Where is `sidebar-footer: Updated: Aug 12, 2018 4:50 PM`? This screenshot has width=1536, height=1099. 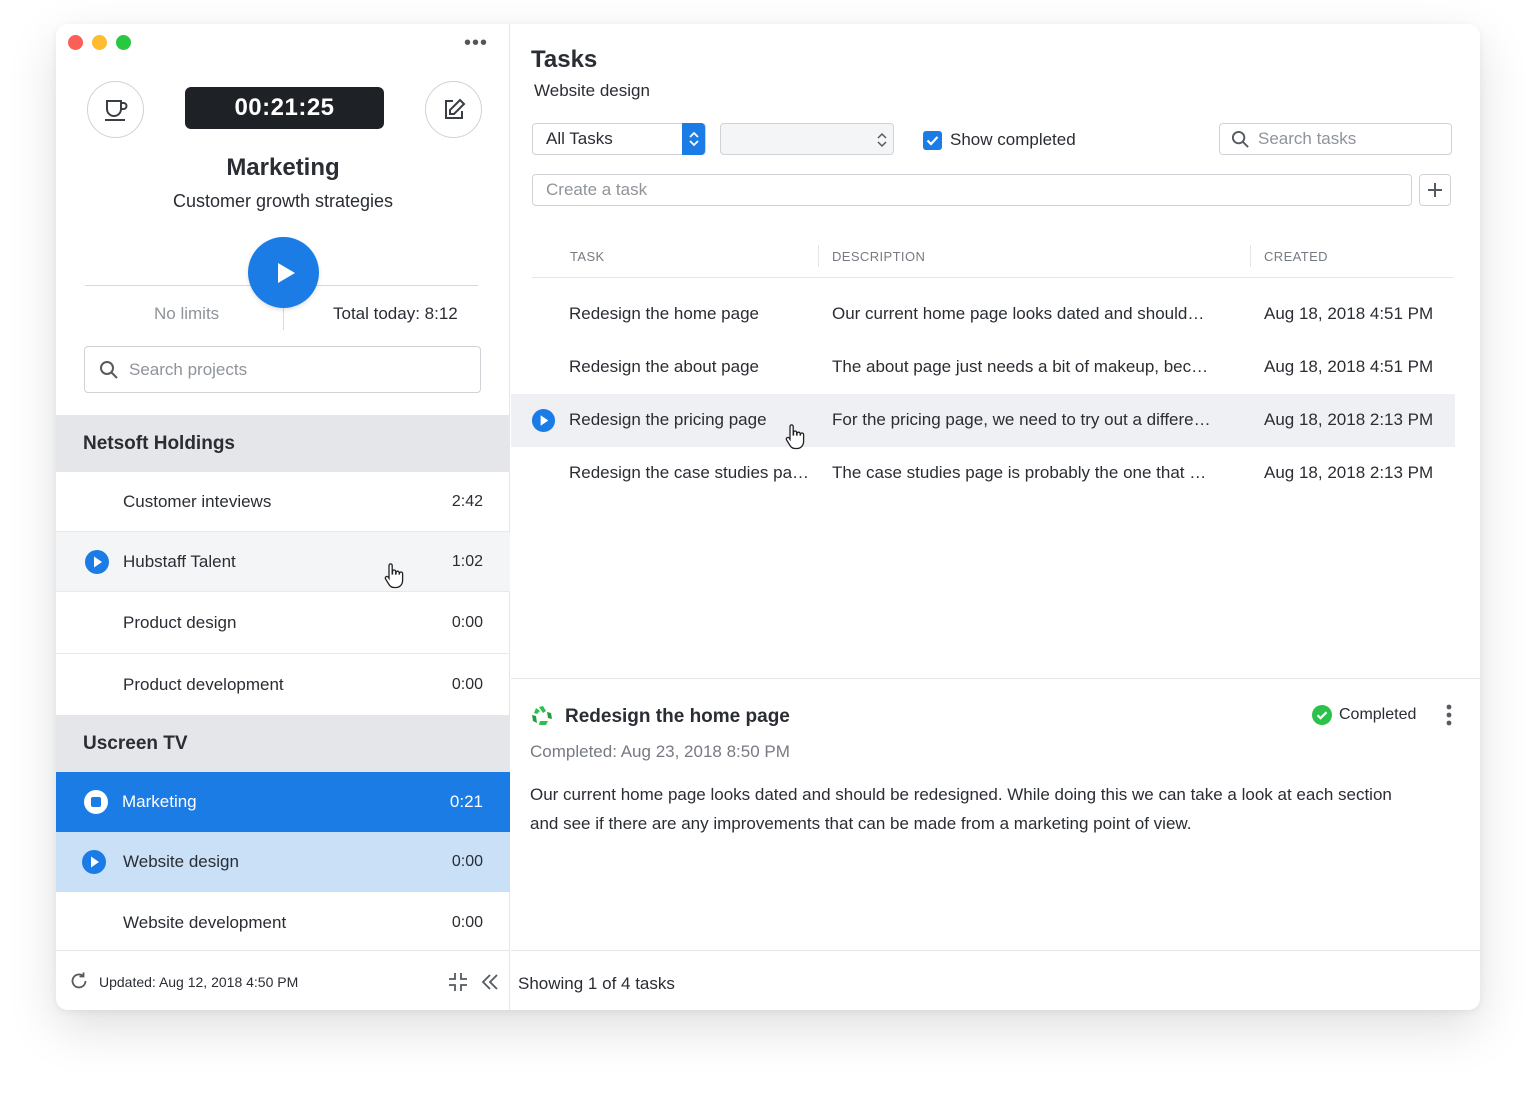 sidebar-footer: Updated: Aug 12, 2018 4:50 PM is located at coordinates (283, 980).